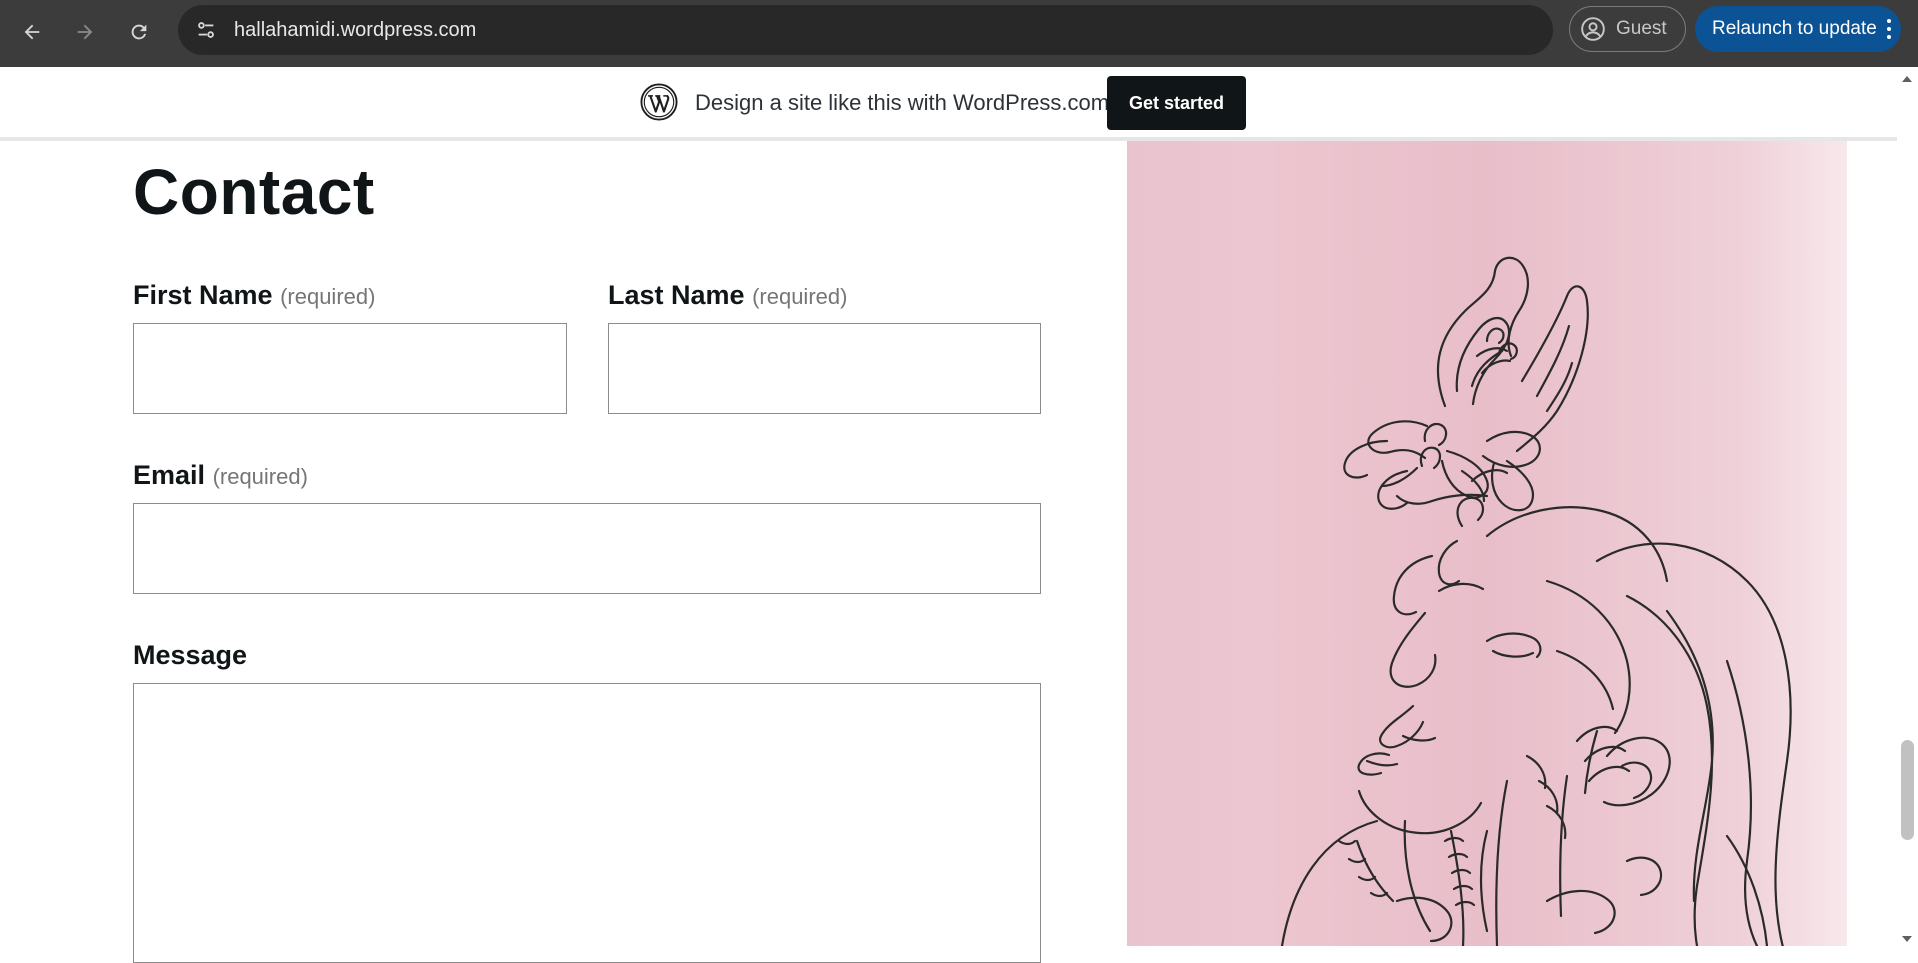  I want to click on relaunch-update-button: Relaunch to update, so click(1798, 29).